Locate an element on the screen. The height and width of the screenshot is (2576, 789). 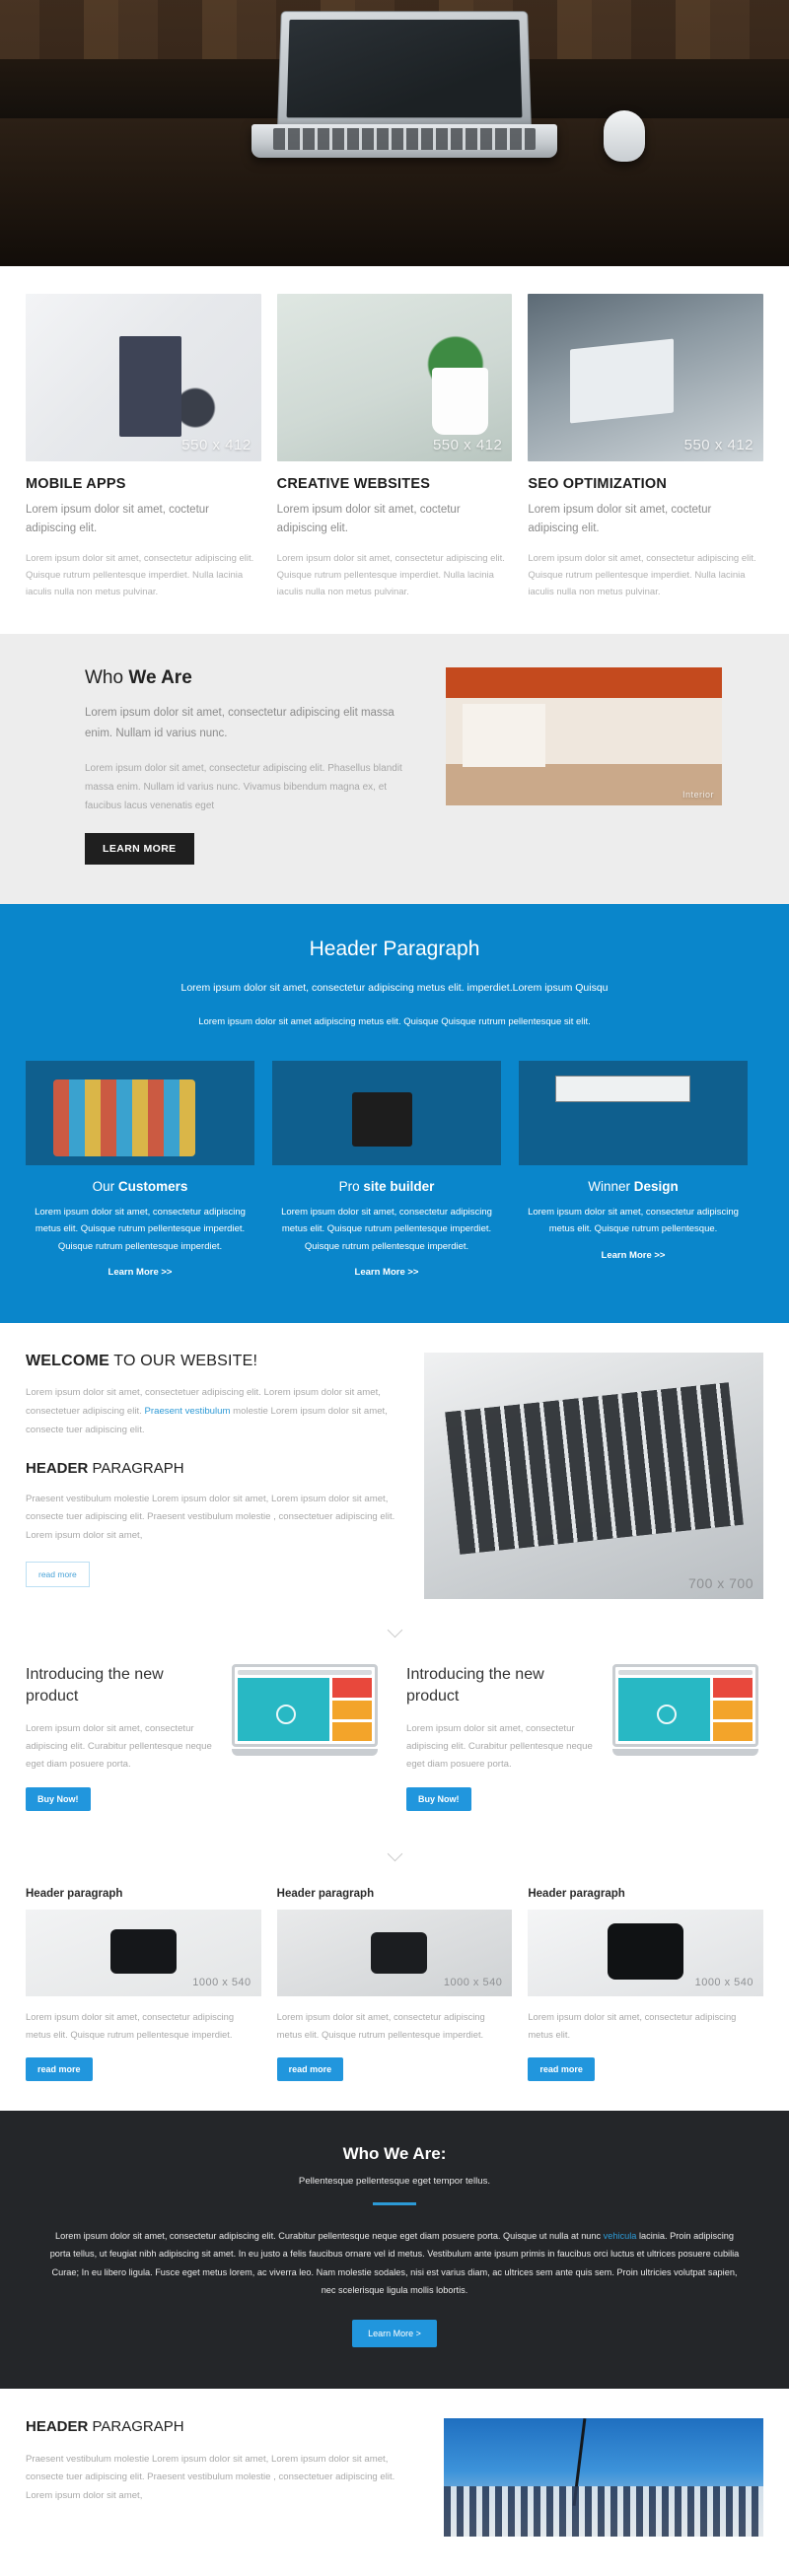
blue-column-title: Pro site builder is located at coordinates (386, 1186).